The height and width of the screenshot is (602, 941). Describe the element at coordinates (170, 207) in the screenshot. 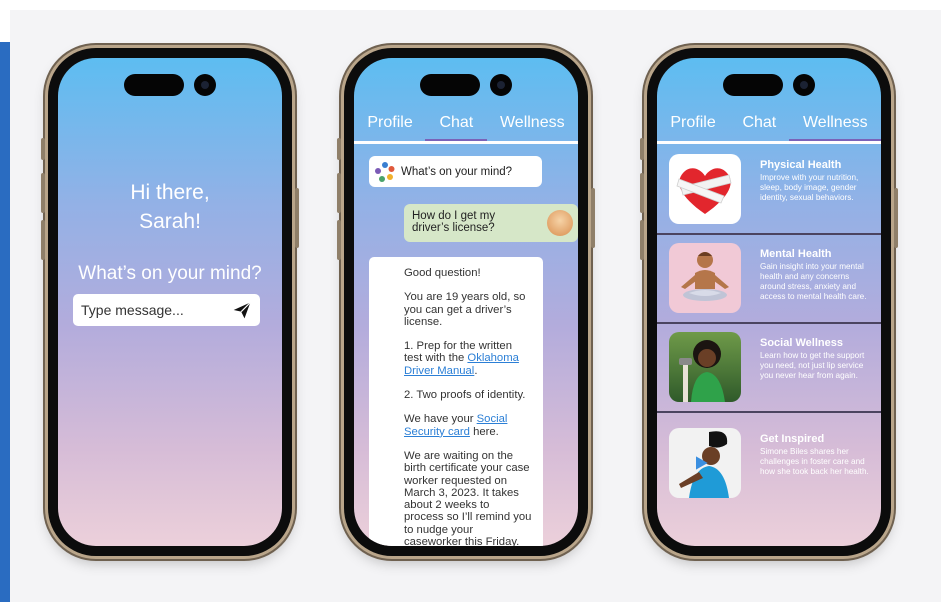

I see `greeting: Hi there, Sarah!` at that location.